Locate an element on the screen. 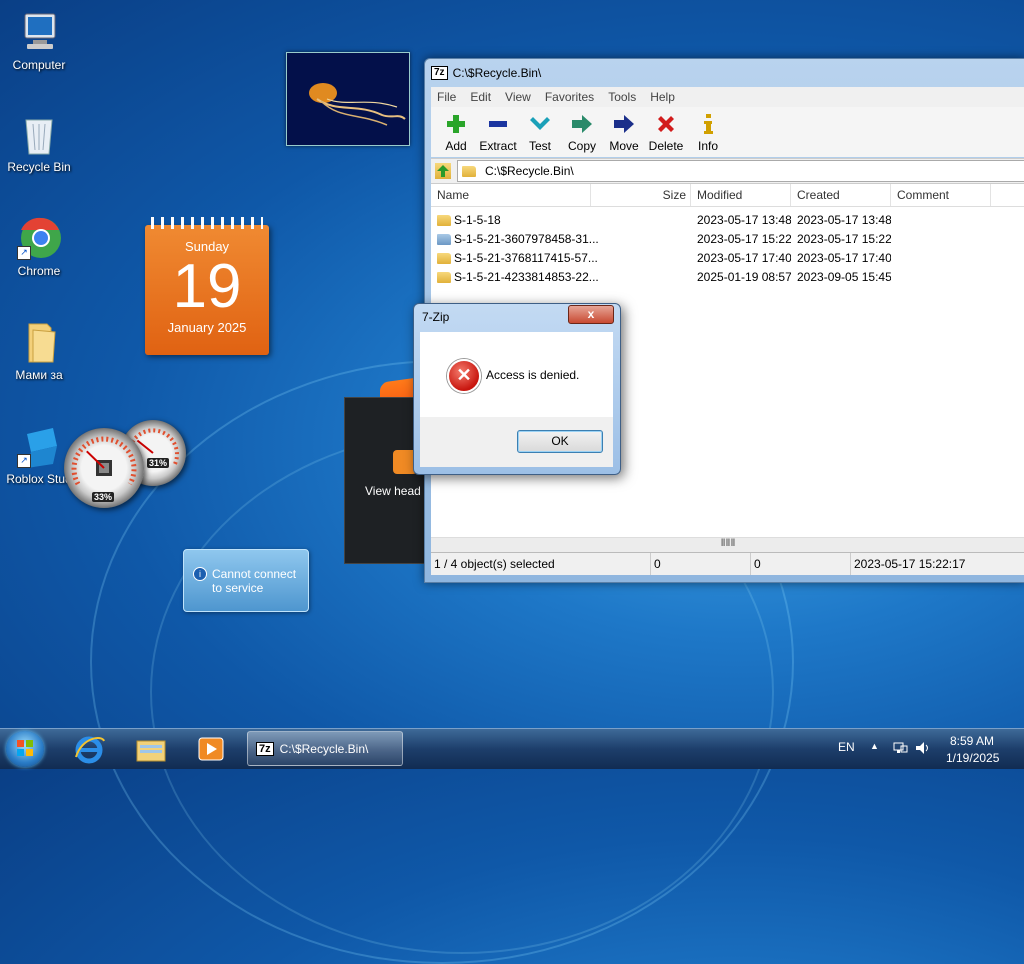  shortcut-arrow-icon: ↗ is located at coordinates (24, 461).